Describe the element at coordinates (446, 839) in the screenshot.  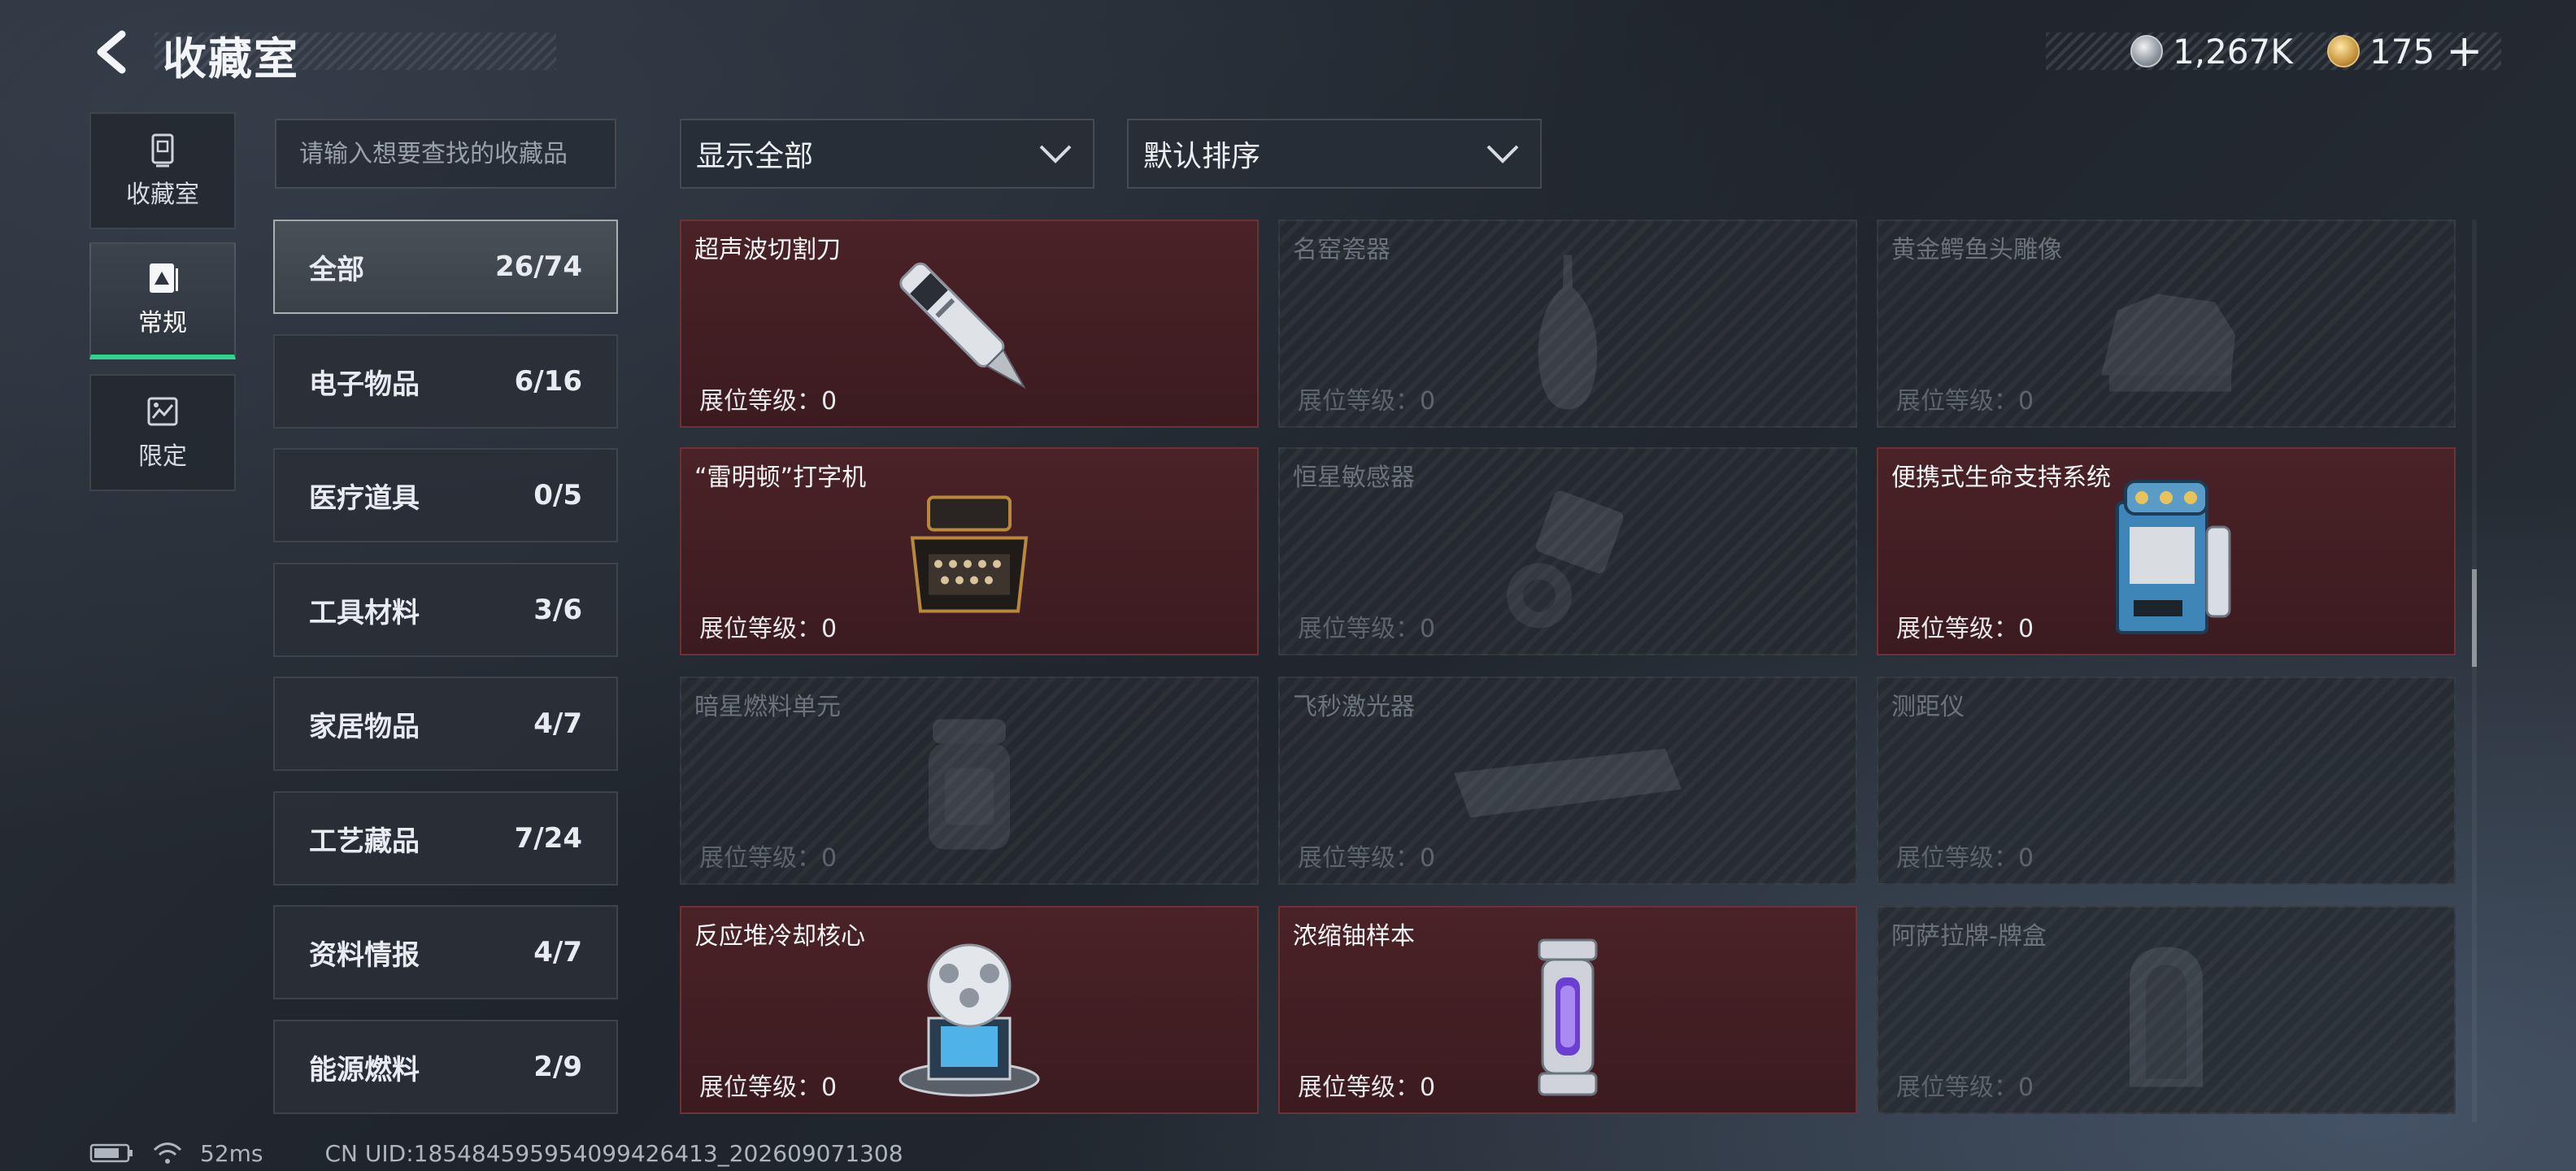
I see `category-crafts: 工艺藏品 7/24` at that location.